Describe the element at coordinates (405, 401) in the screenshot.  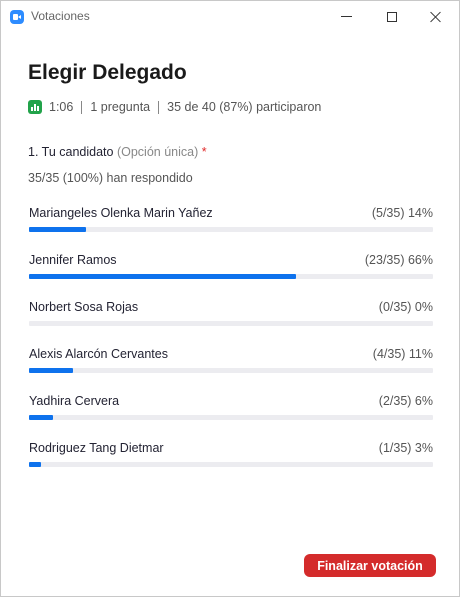
I see `option-result: (2/35) 6%` at that location.